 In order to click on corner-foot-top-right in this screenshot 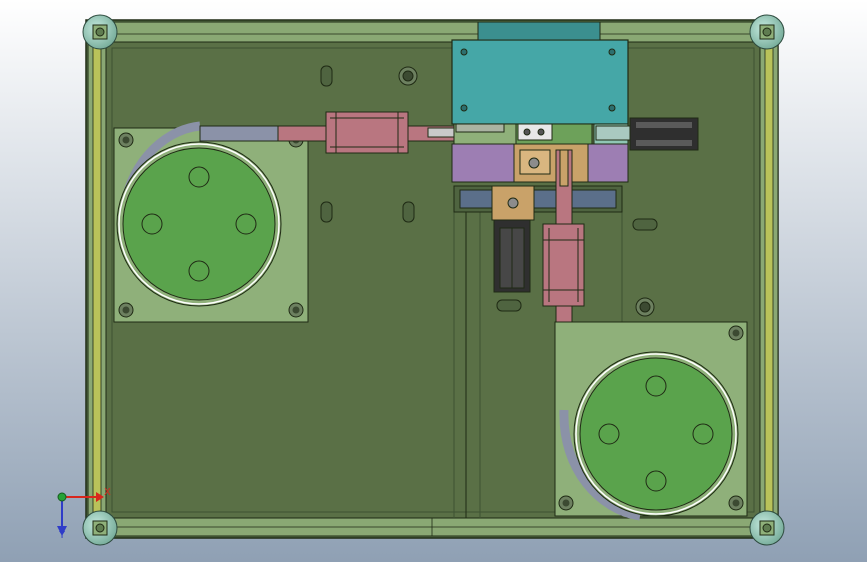, I will do `click(767, 32)`.